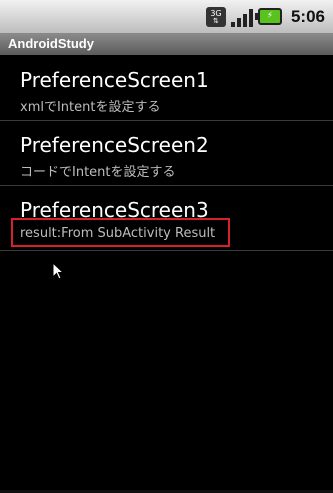  I want to click on highlight-annotation-box, so click(120, 232).